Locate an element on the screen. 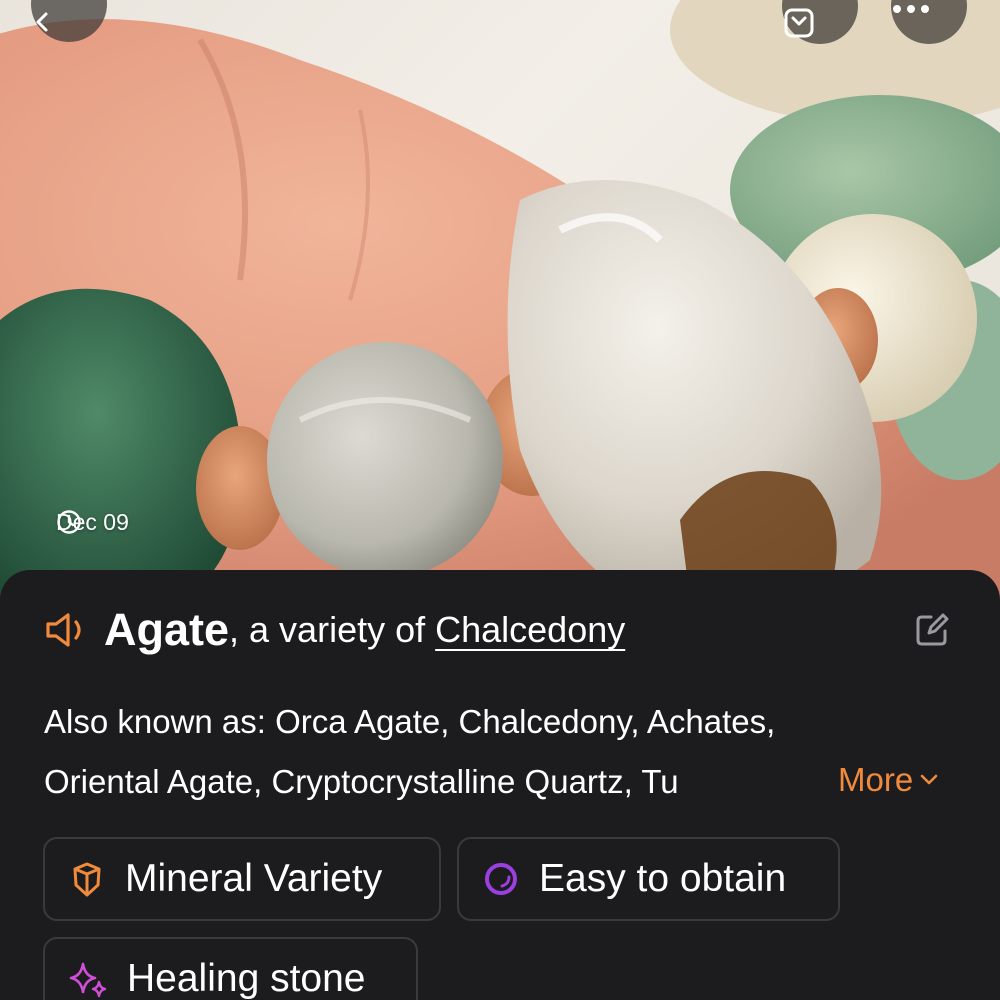 This screenshot has height=1000, width=1000. edit-icon is located at coordinates (932, 630).